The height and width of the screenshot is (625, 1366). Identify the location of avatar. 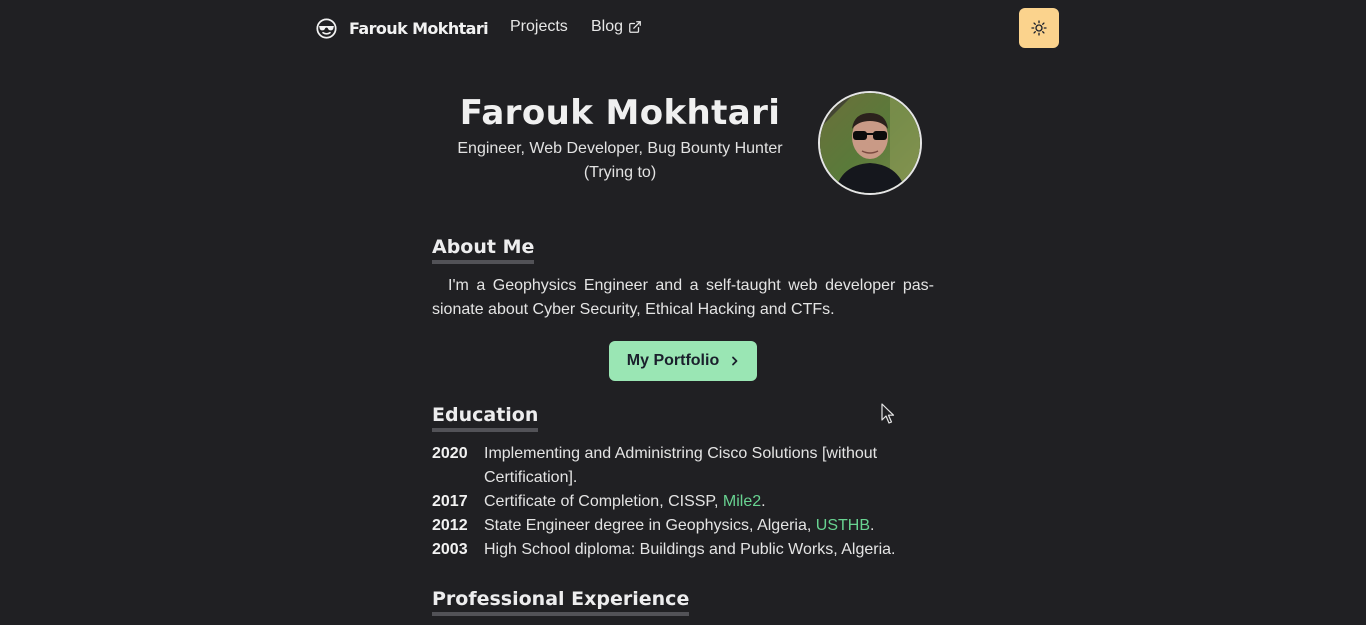
(870, 143).